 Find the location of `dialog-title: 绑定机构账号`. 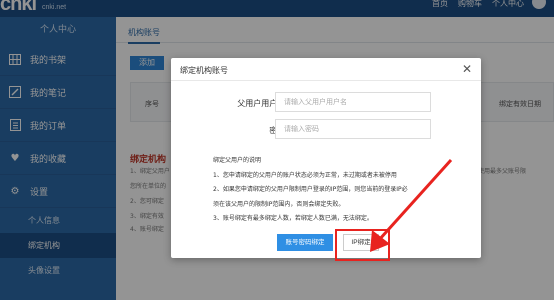

dialog-title: 绑定机构账号 is located at coordinates (204, 70).